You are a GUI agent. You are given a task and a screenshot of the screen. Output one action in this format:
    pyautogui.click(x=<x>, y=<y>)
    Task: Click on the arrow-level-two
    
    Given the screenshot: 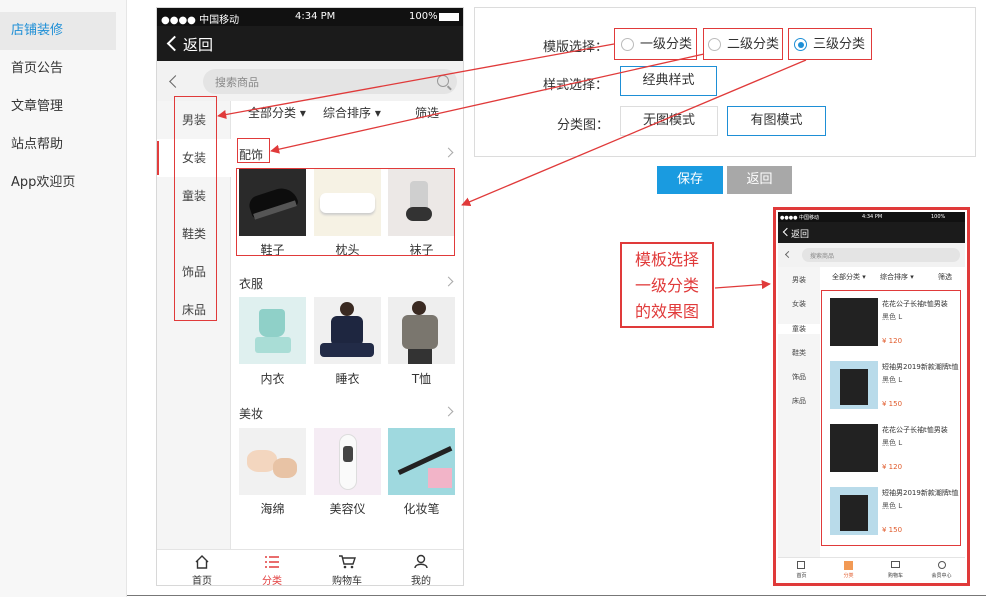 What is the action you would take?
    pyautogui.click(x=487, y=103)
    